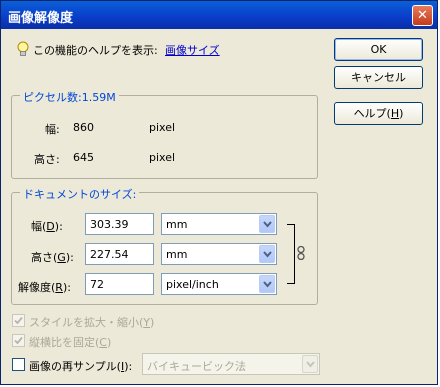  I want to click on resolution-unit-select: pixel/inch, so click(219, 284).